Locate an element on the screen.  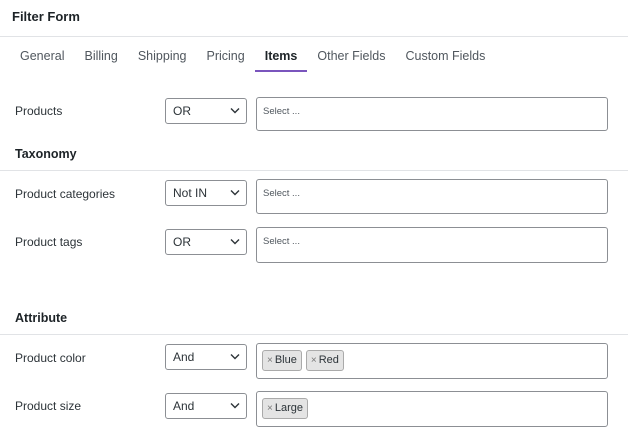
tab-general: General is located at coordinates (42, 59).